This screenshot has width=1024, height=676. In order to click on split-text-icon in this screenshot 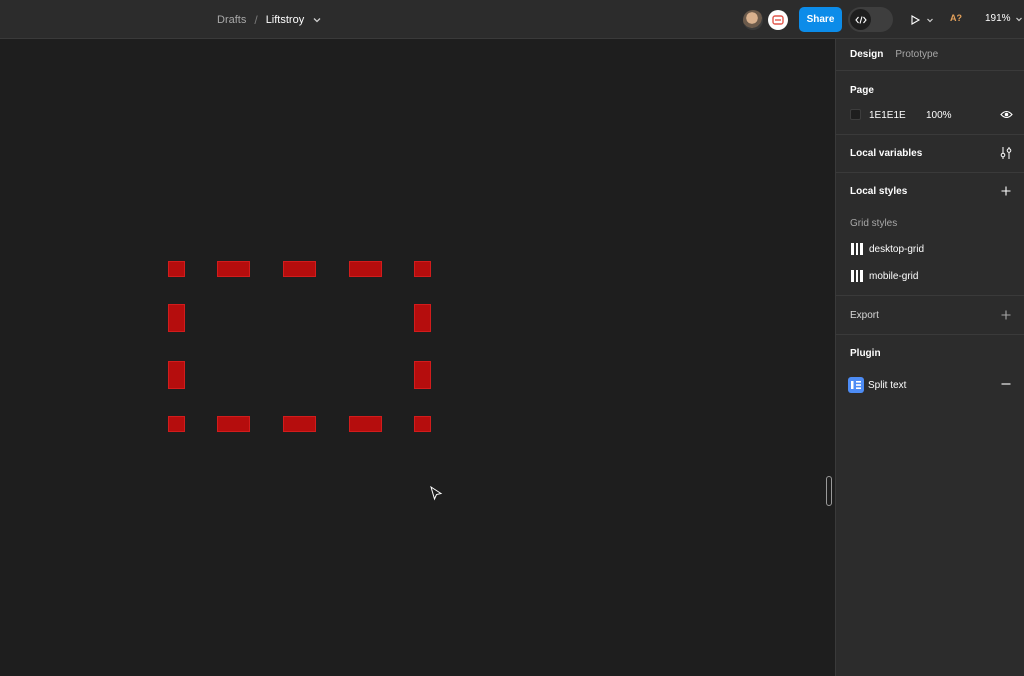, I will do `click(856, 385)`.